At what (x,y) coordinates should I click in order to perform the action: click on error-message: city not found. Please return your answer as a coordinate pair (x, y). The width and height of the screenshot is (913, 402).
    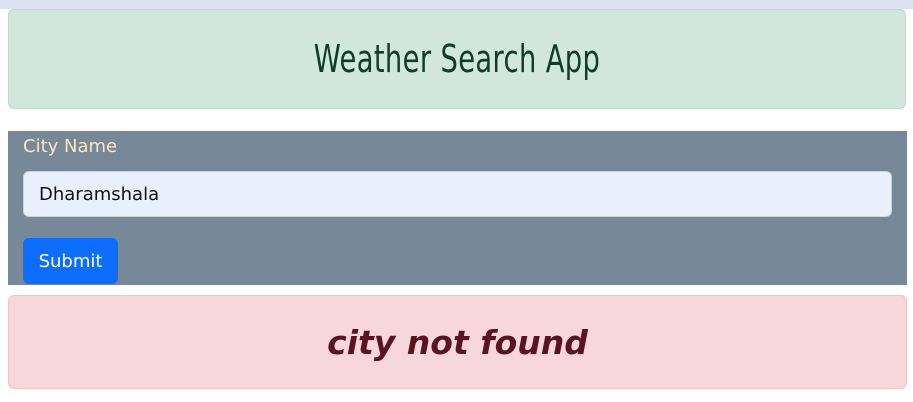
    Looking at the image, I should click on (457, 342).